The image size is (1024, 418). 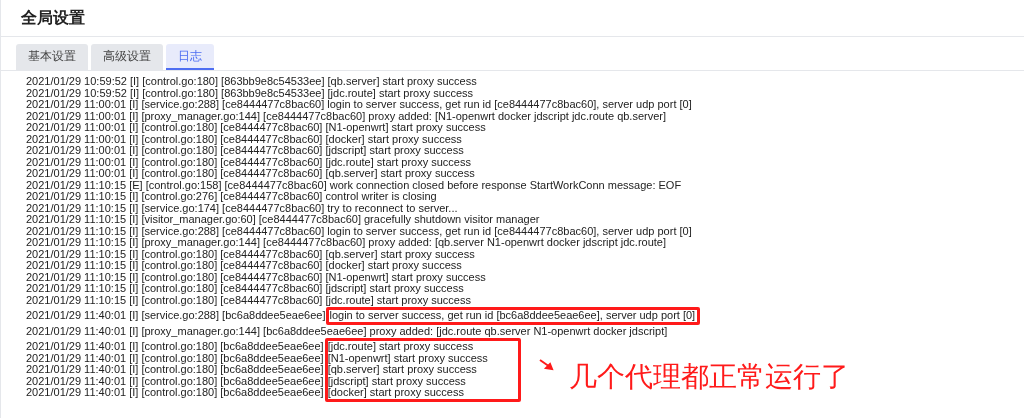 I want to click on tab: 日志, so click(x=190, y=57).